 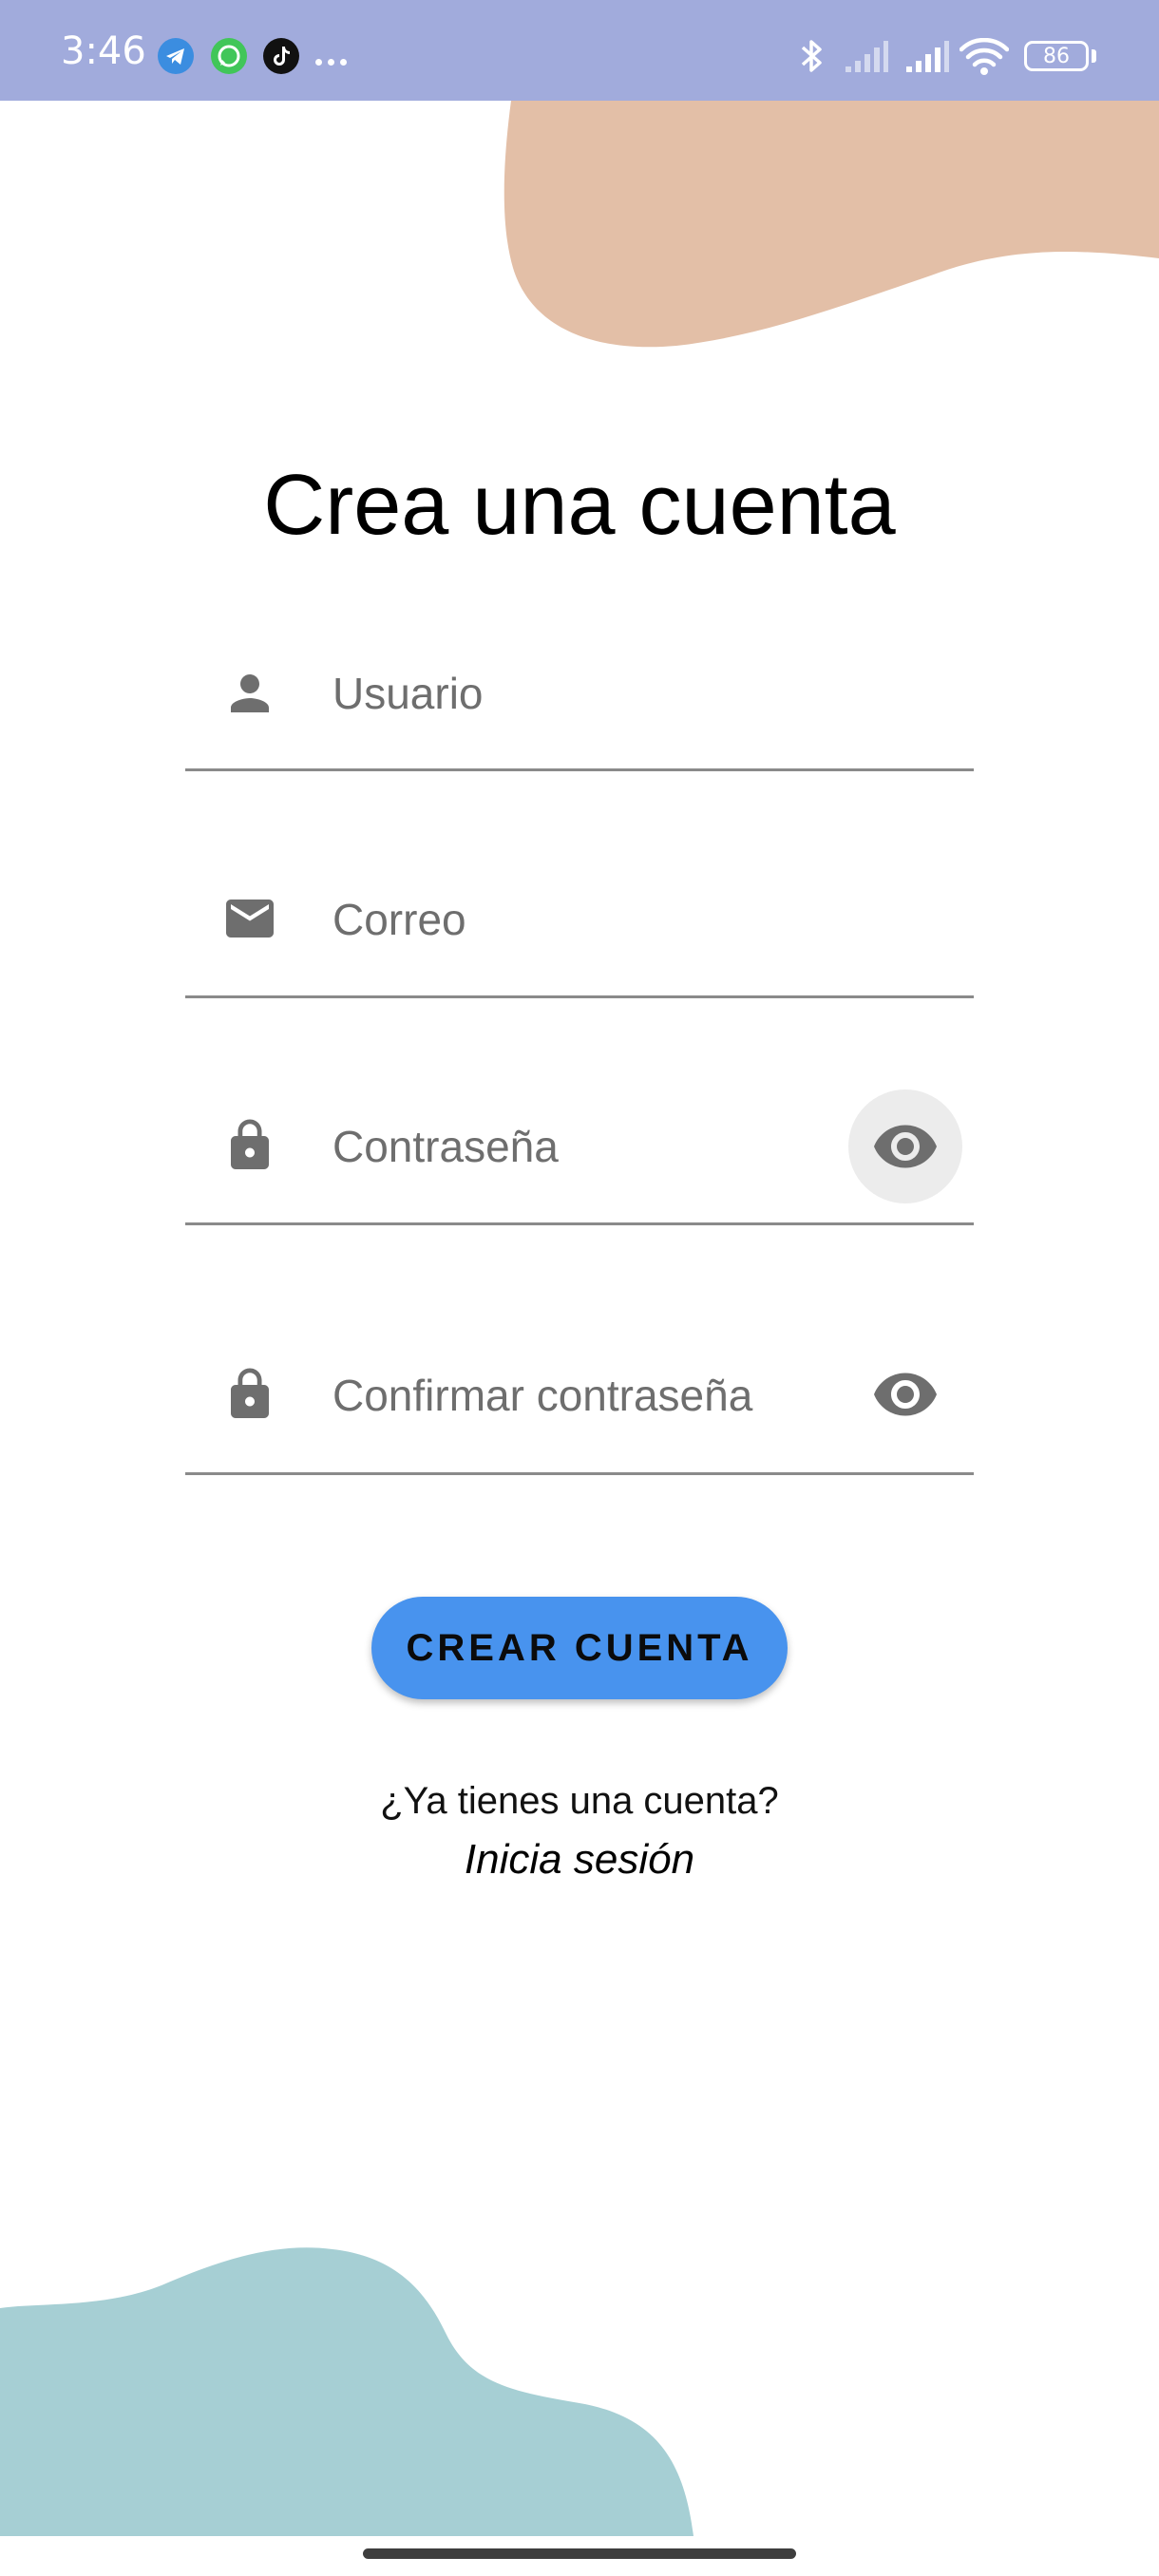 I want to click on username-field, so click(x=579, y=709).